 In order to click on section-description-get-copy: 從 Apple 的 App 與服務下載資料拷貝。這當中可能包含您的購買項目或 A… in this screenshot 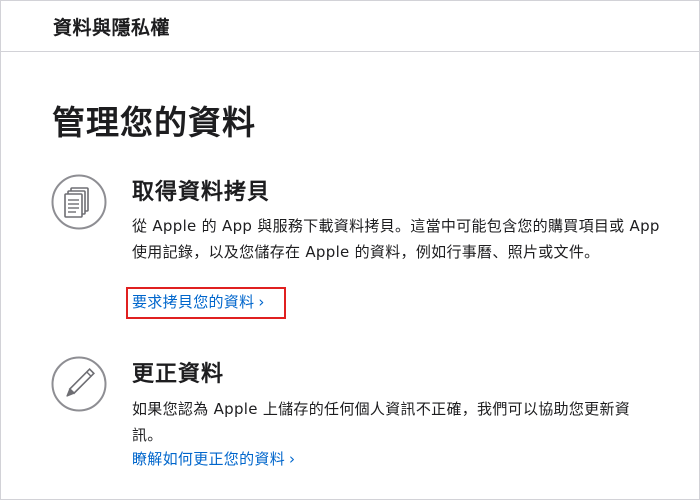, I will do `click(396, 239)`.